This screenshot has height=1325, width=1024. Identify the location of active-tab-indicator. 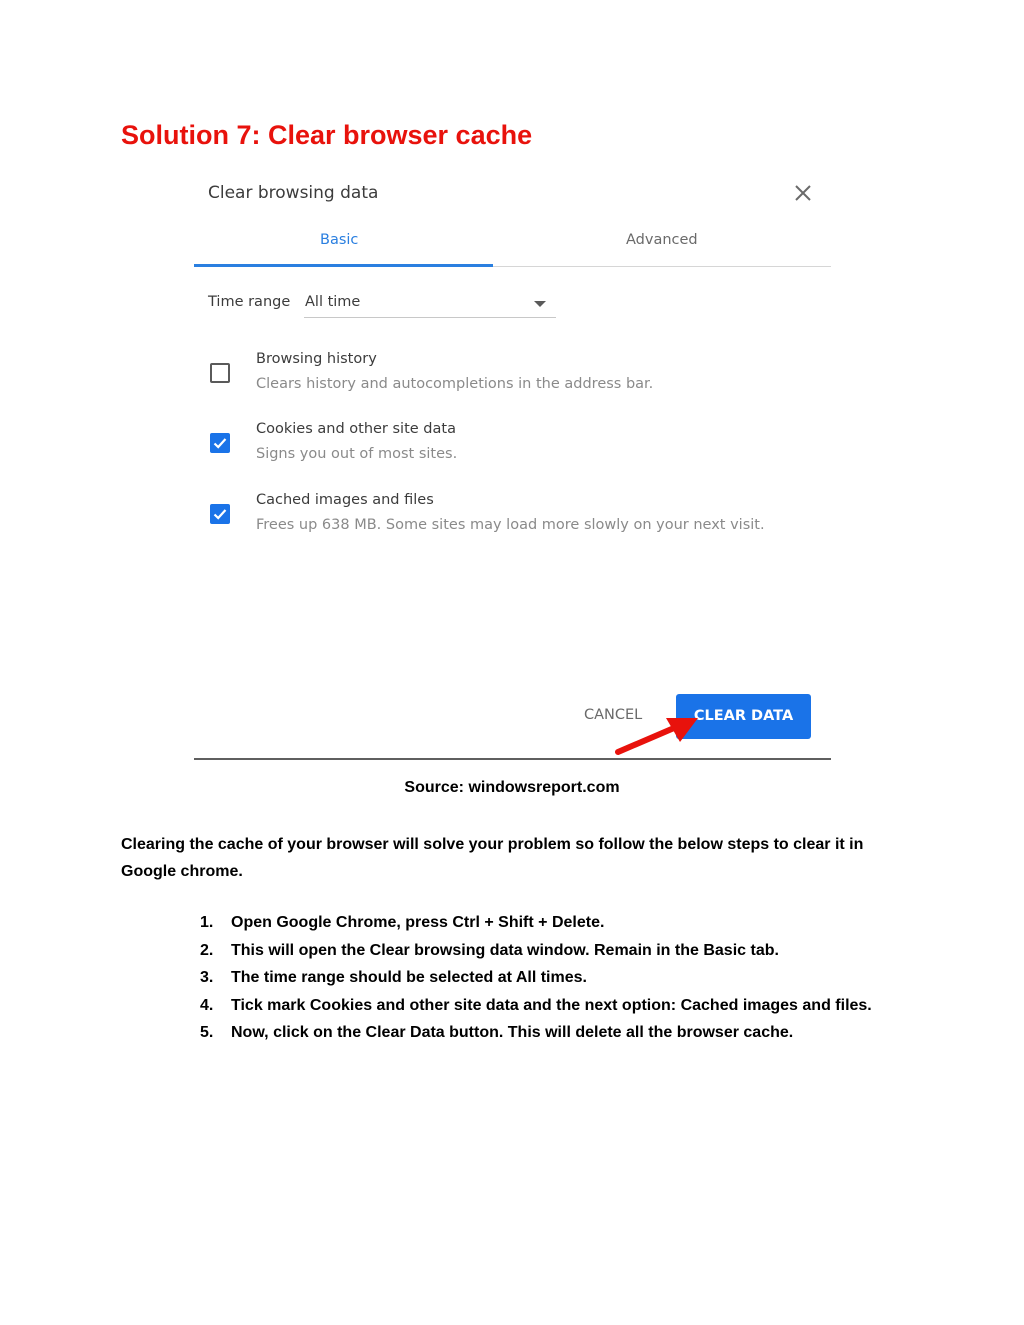
(343, 265).